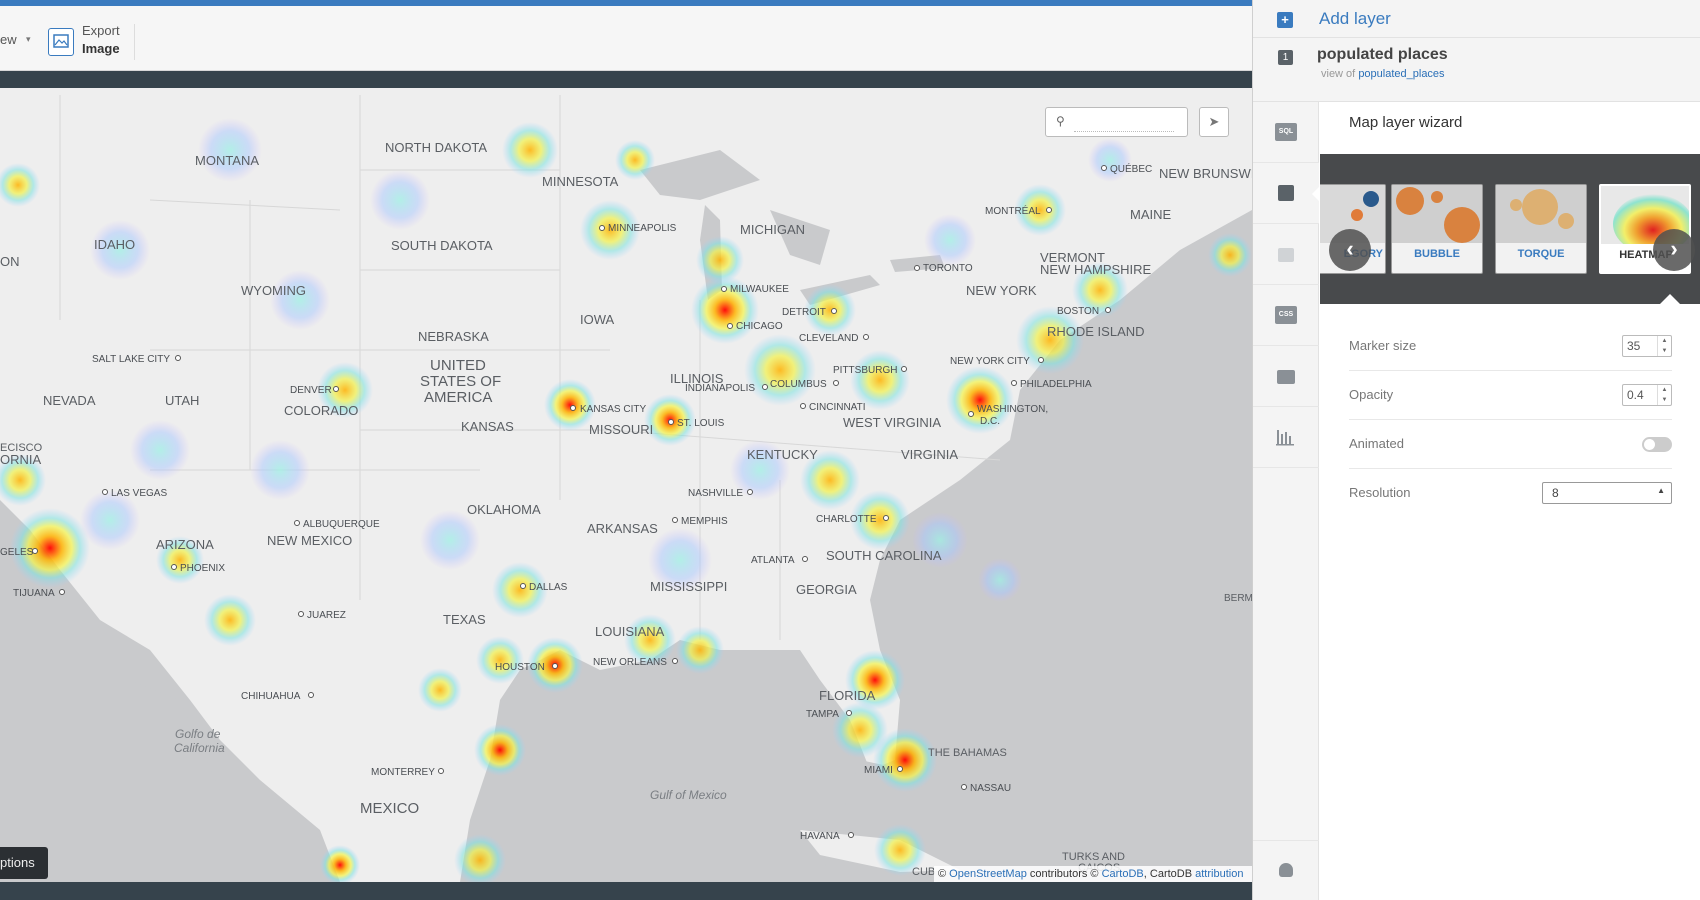  Describe the element at coordinates (990, 421) in the screenshot. I see `svg-text: D.C.` at that location.